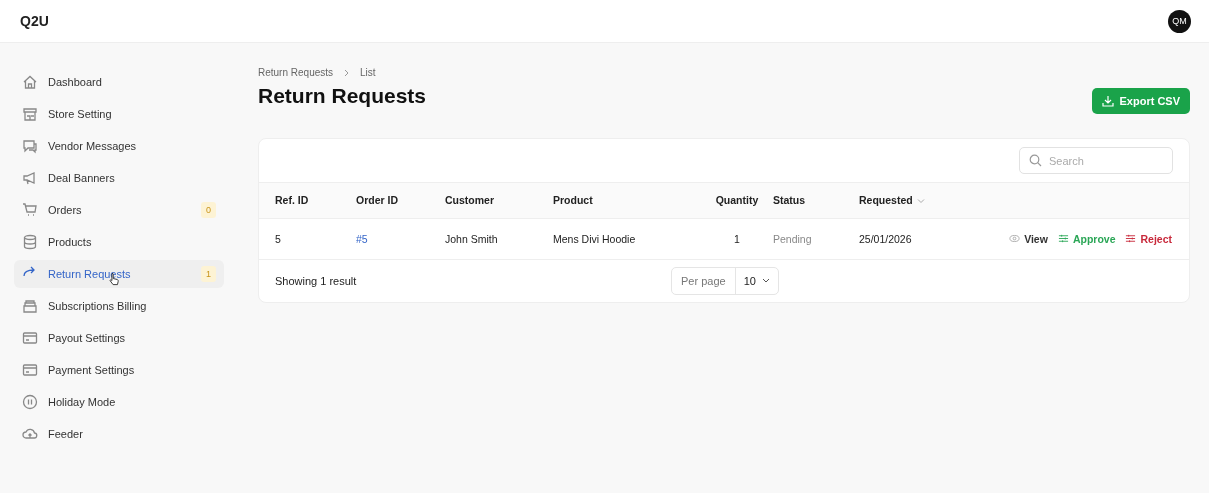  I want to click on column-header: Quantity, so click(737, 200).